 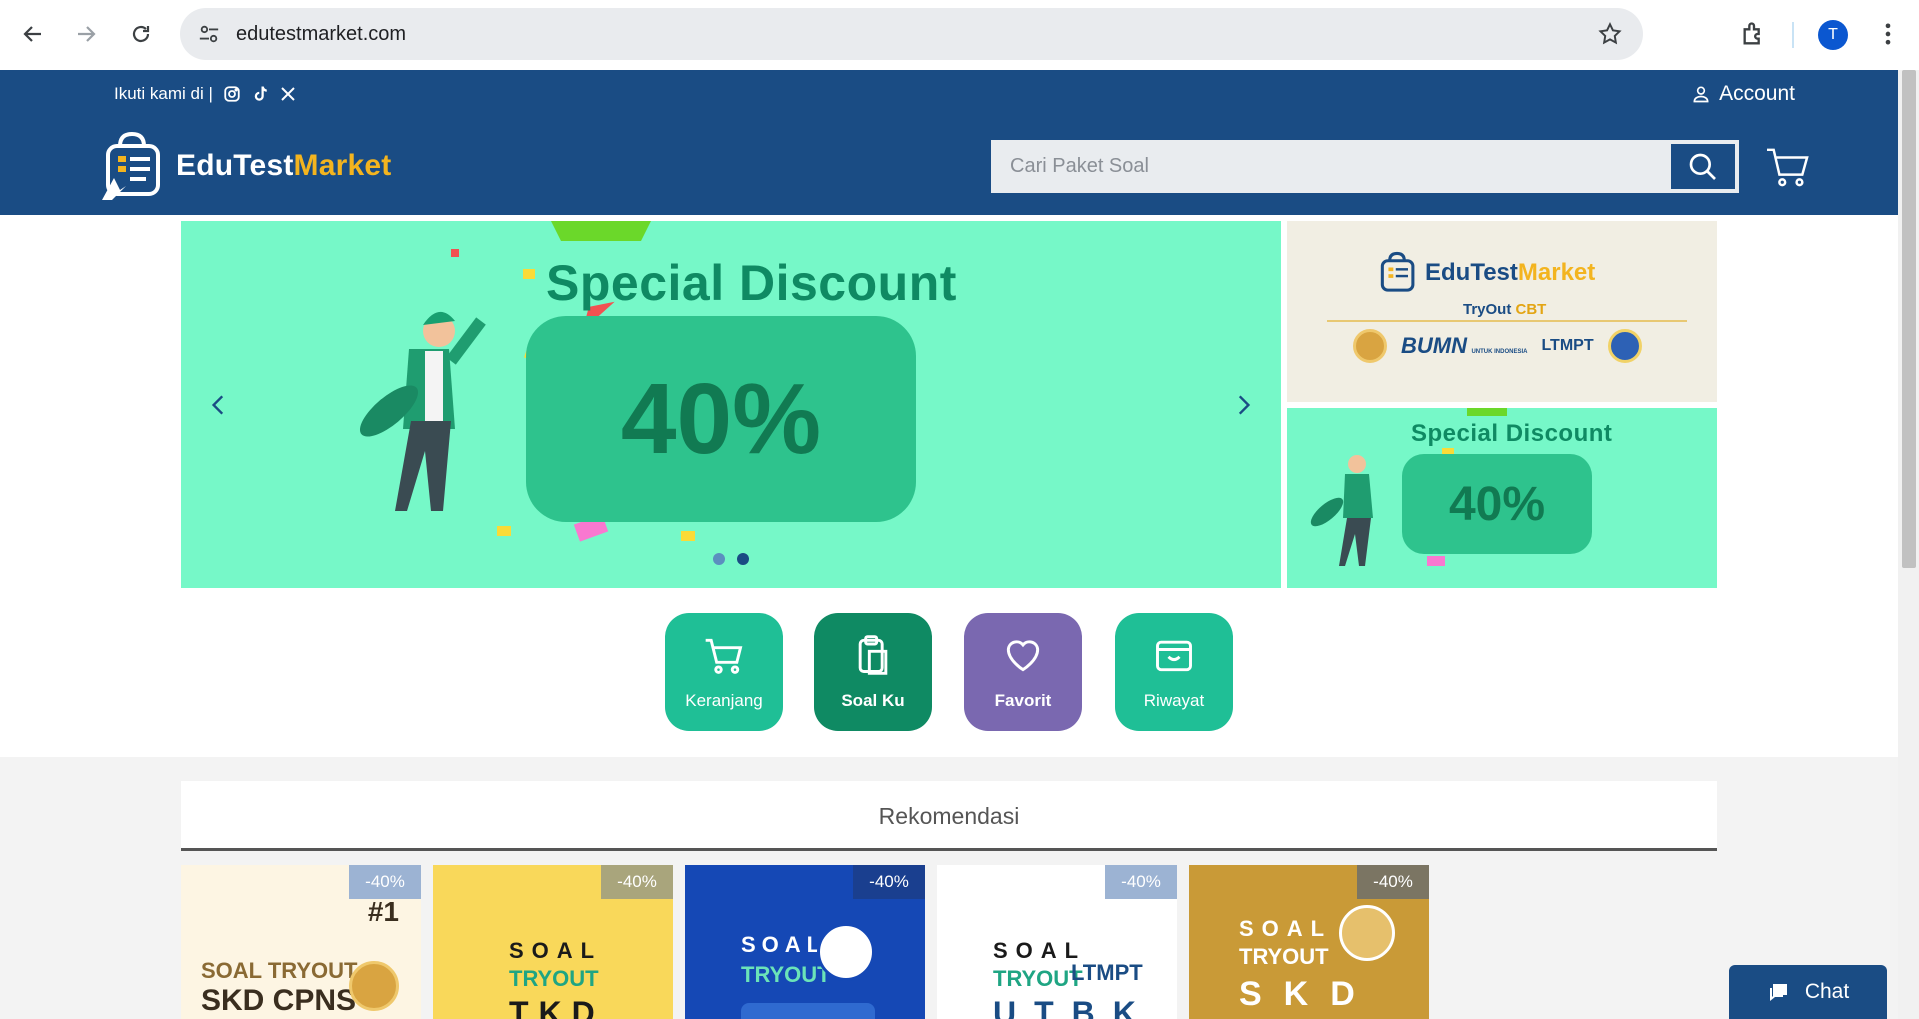 I want to click on product-card: -40% SOAL TRYOUT LTMPT UTBK, so click(x=1057, y=942).